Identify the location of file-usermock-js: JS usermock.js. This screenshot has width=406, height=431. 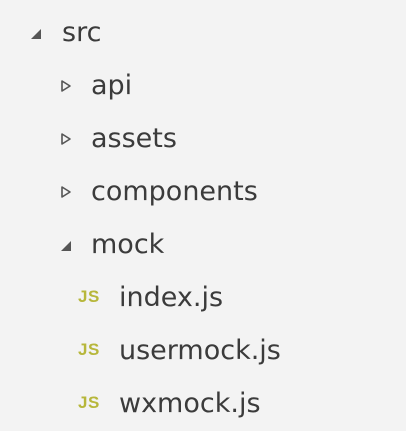
(203, 351).